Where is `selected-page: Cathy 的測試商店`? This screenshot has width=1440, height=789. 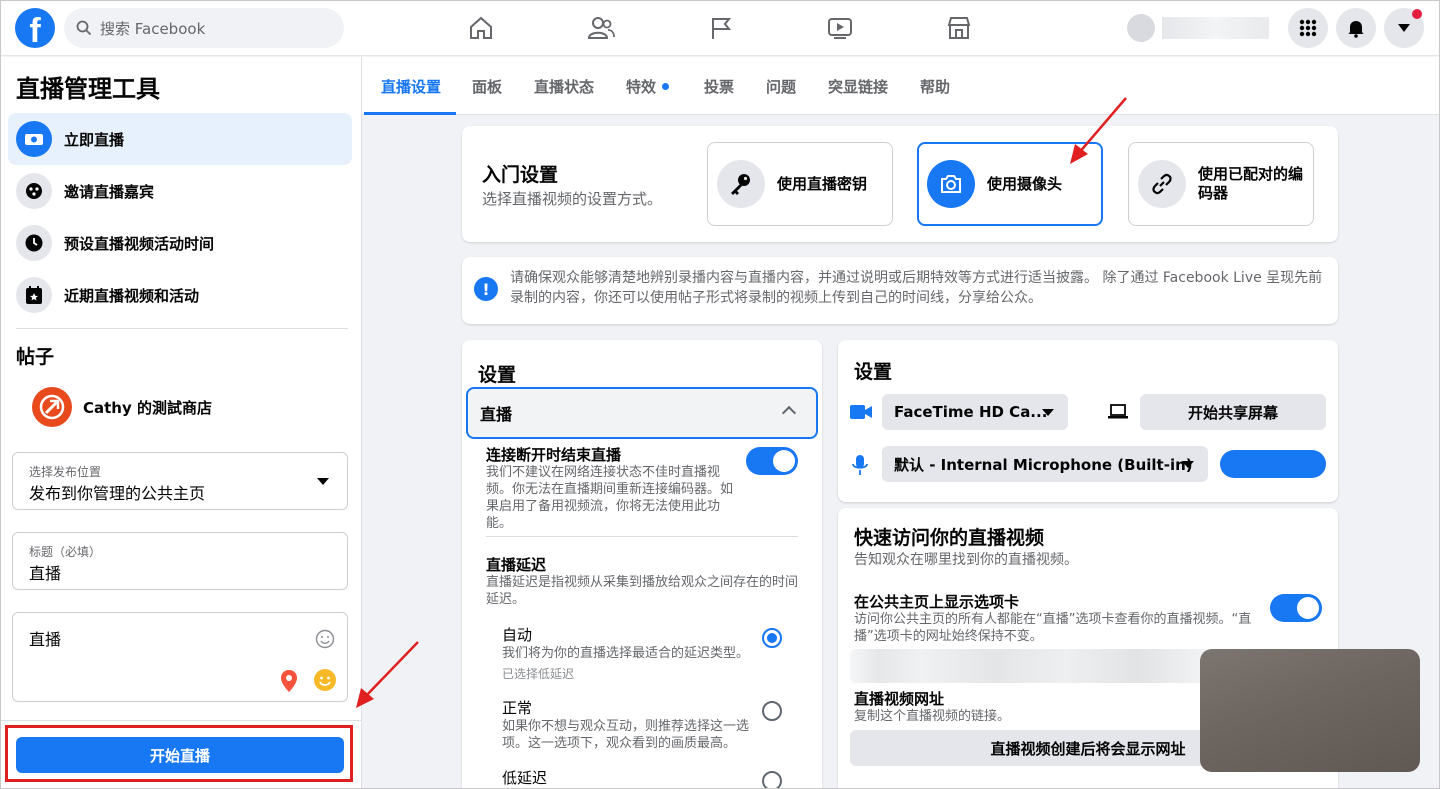 selected-page: Cathy 的測試商店 is located at coordinates (122, 407).